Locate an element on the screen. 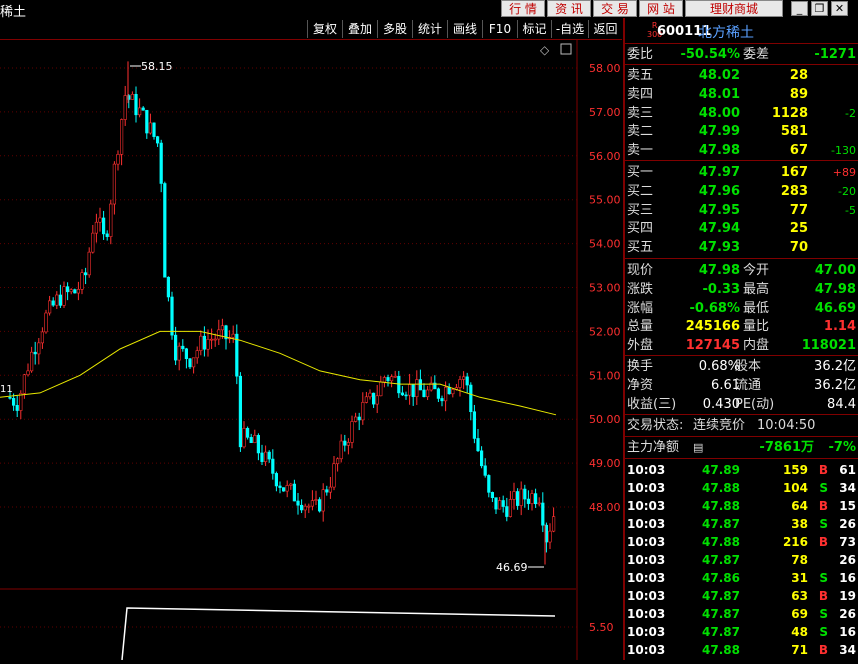 The image size is (858, 664). bid-row: 买四 47.94 25 is located at coordinates (741, 228).